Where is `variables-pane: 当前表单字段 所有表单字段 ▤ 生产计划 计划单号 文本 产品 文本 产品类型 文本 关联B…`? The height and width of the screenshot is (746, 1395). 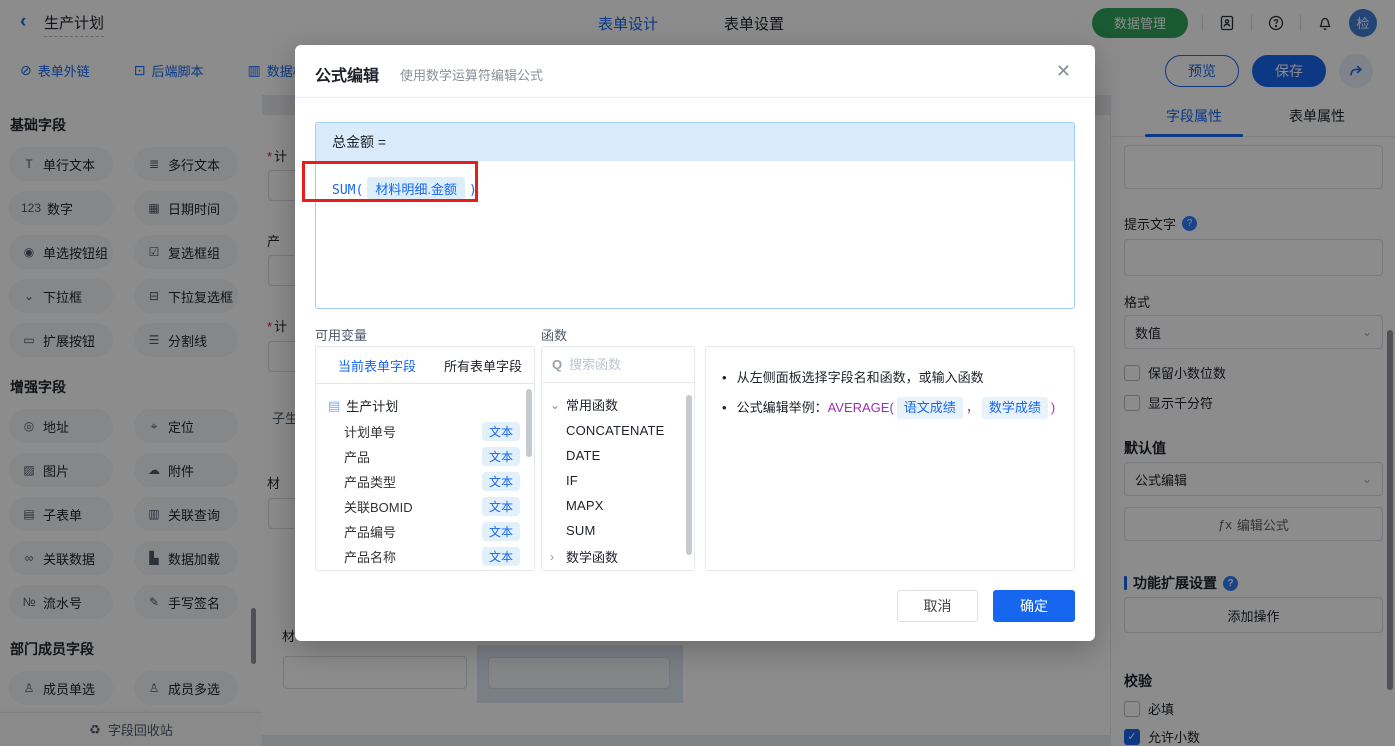 variables-pane: 当前表单字段 所有表单字段 ▤ 生产计划 计划单号 文本 产品 文本 产品类型 文本 关联B… is located at coordinates (425, 458).